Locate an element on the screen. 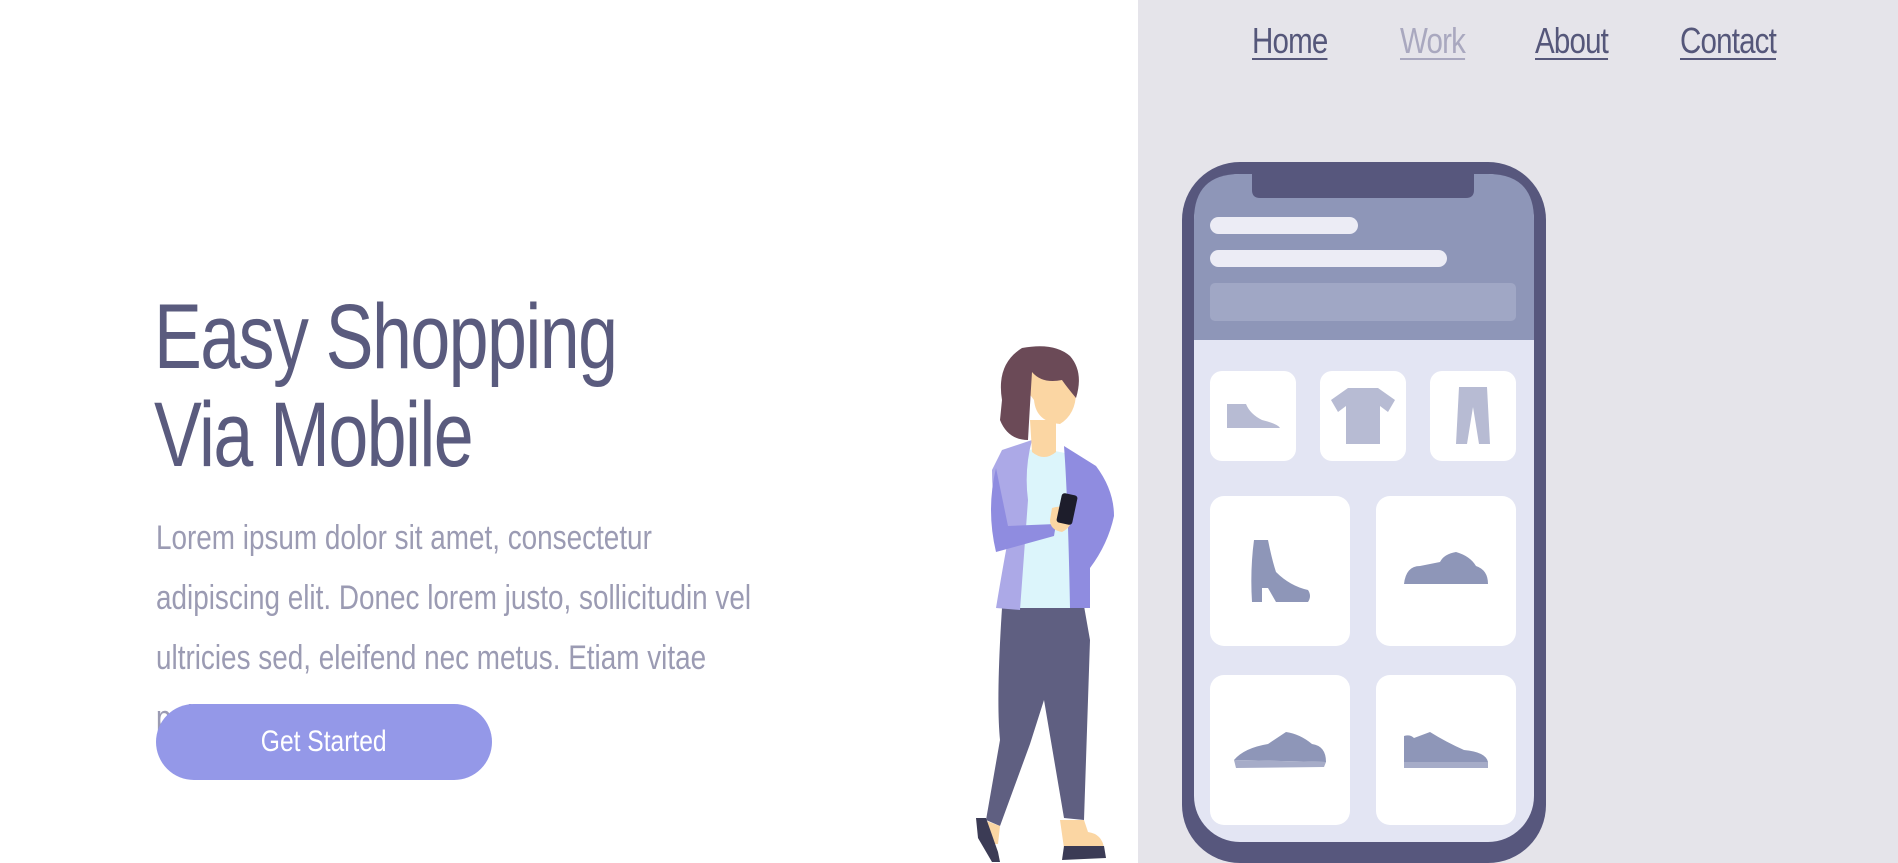 The image size is (1898, 863). get-started-button: Get Started is located at coordinates (324, 742).